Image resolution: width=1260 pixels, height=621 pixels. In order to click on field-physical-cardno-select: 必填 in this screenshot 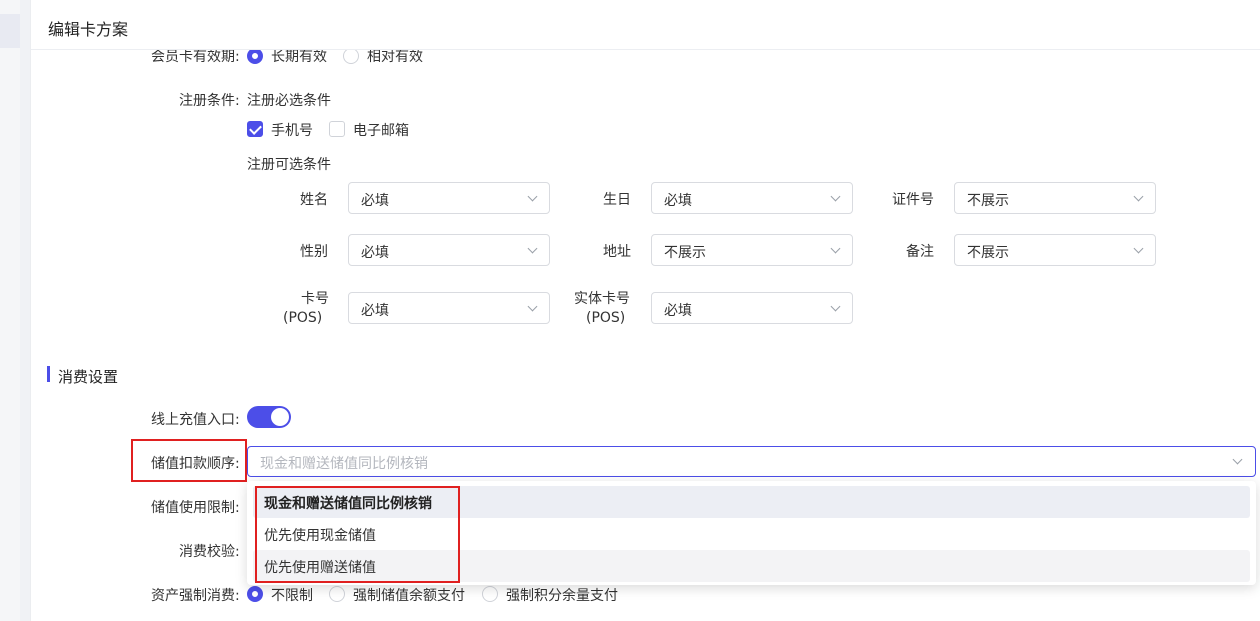, I will do `click(752, 308)`.